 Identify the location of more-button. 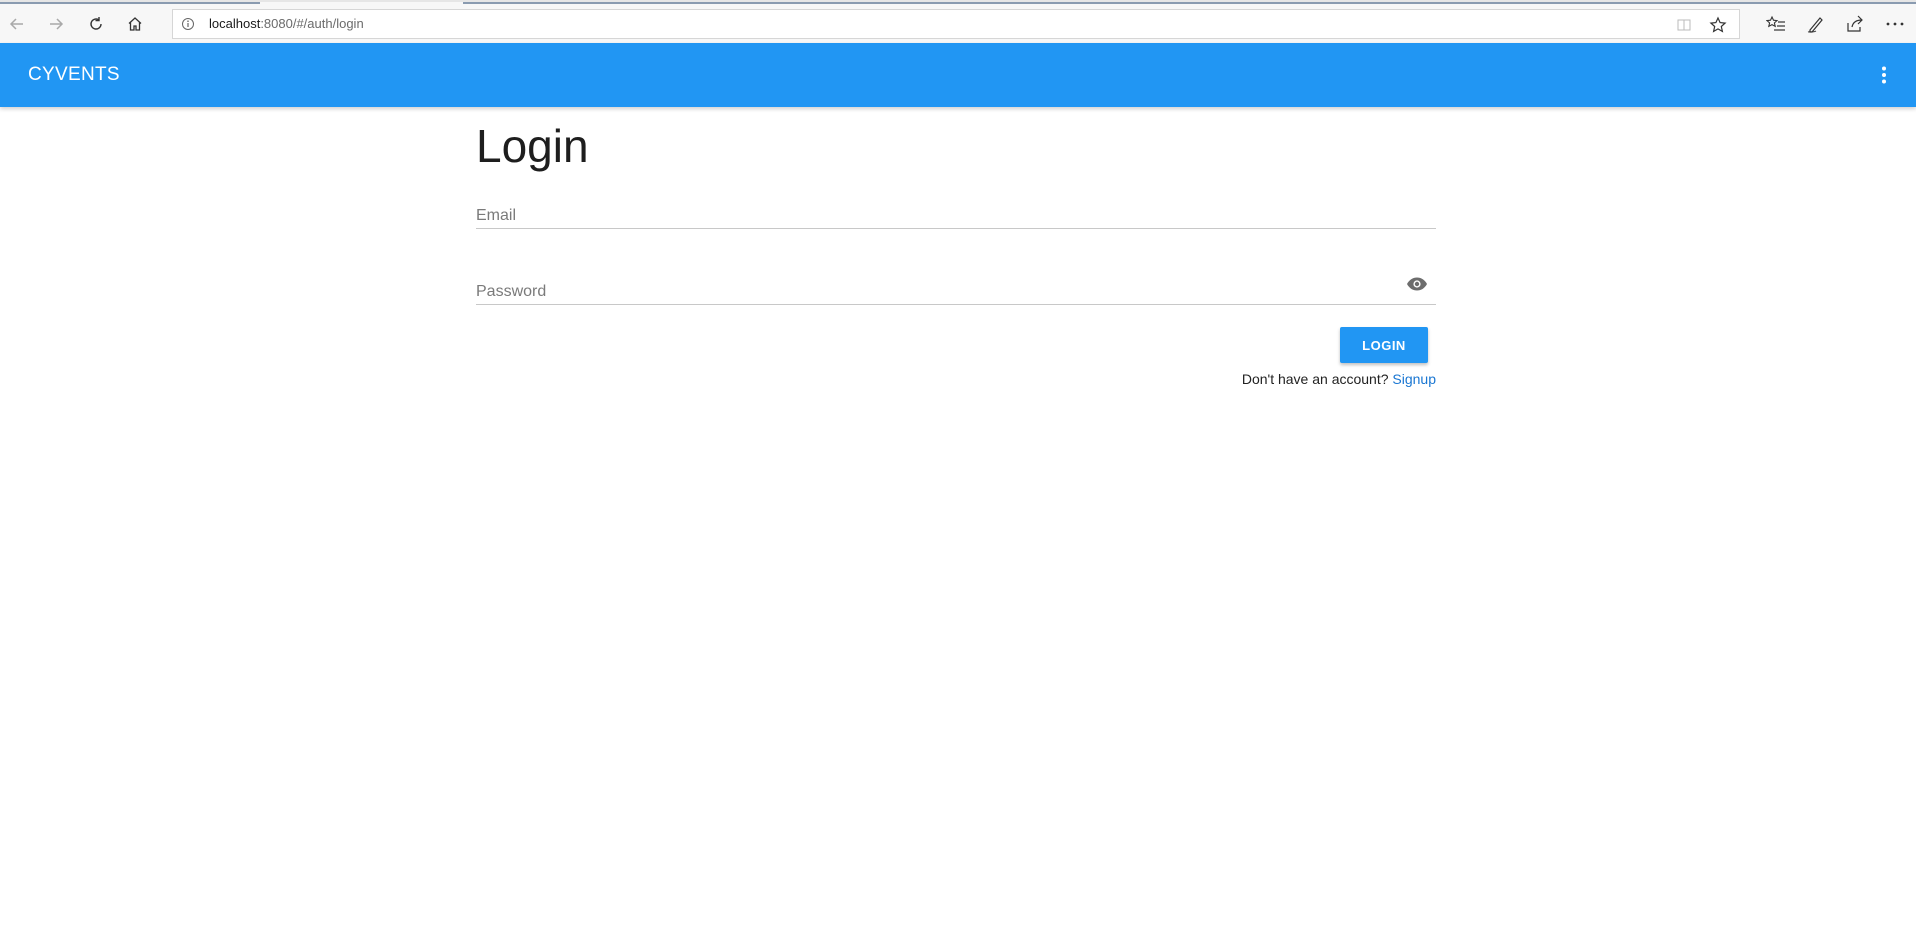
(1895, 24).